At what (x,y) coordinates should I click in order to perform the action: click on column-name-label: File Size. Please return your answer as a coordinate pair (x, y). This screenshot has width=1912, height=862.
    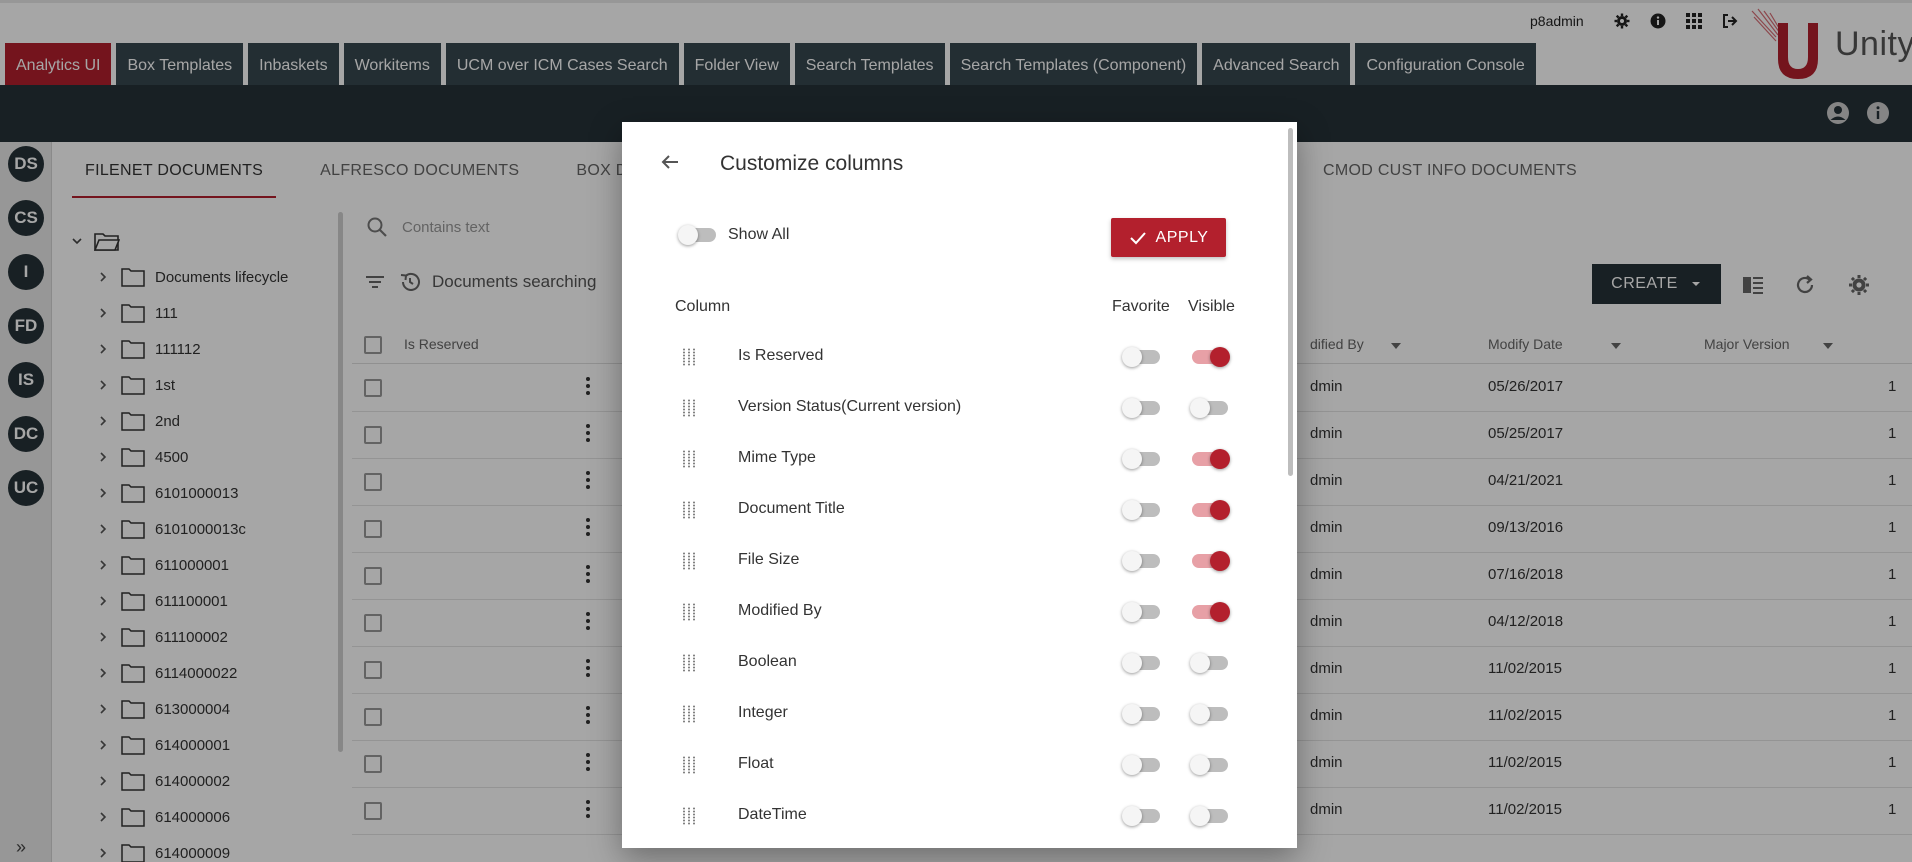
    Looking at the image, I should click on (769, 559).